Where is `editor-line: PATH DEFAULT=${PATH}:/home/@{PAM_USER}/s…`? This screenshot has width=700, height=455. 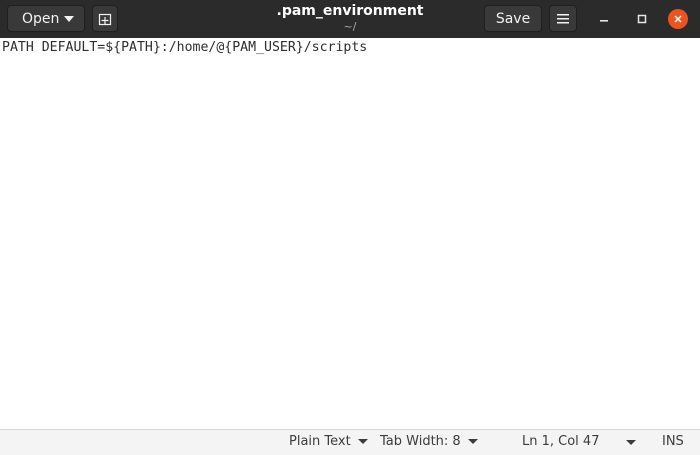 editor-line: PATH DEFAULT=${PATH}:/home/@{PAM_USER}/s… is located at coordinates (184, 47).